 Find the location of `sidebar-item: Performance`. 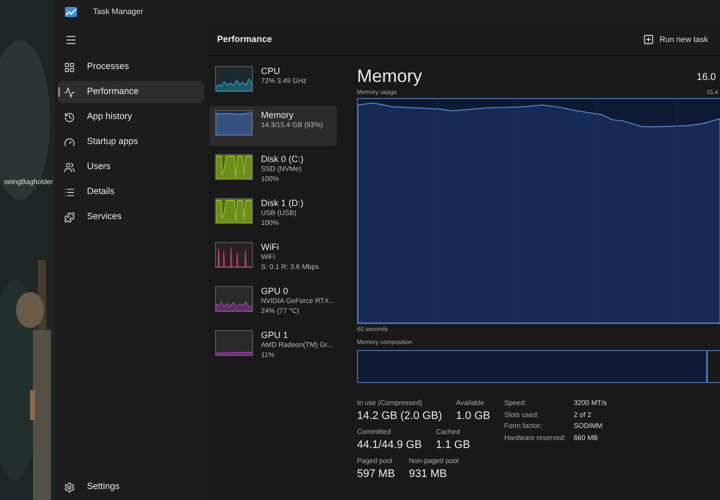

sidebar-item: Performance is located at coordinates (131, 92).